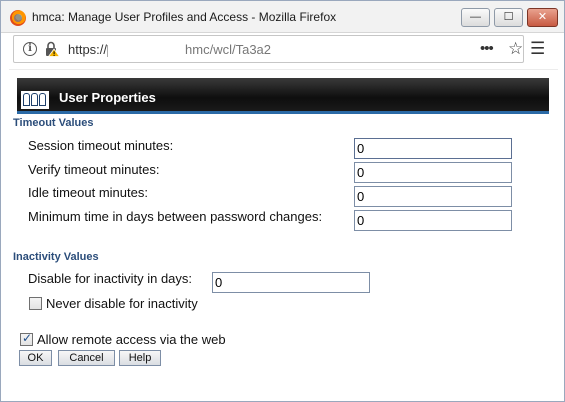  Describe the element at coordinates (508, 17) in the screenshot. I see `maximize-button: ☐` at that location.